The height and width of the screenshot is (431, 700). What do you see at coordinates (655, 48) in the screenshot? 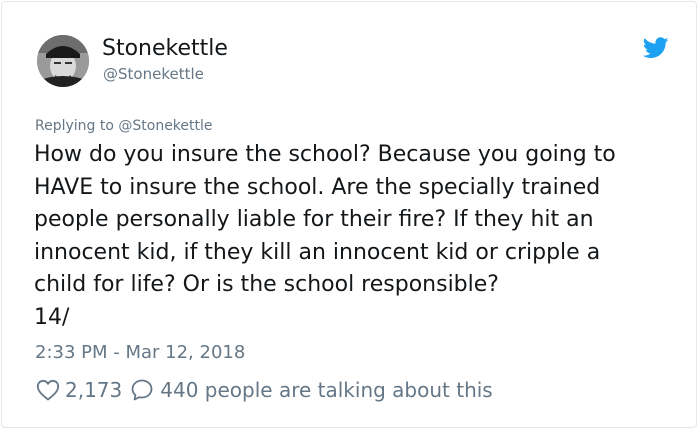
I see `twitter-bird-icon` at bounding box center [655, 48].